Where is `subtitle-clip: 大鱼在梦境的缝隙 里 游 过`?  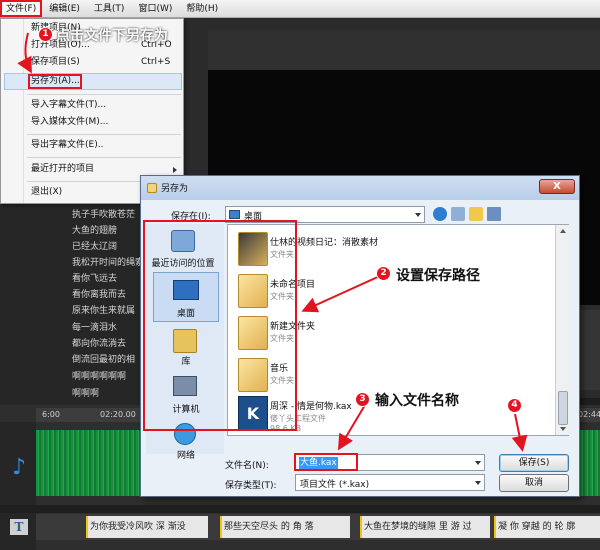
subtitle-clip: 大鱼在梦境的缝隙 里 游 过 is located at coordinates (425, 527).